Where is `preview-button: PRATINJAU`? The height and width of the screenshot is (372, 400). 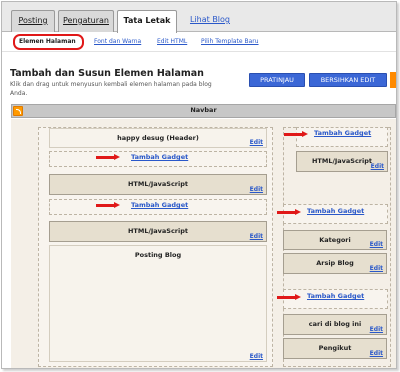 preview-button: PRATINJAU is located at coordinates (277, 80).